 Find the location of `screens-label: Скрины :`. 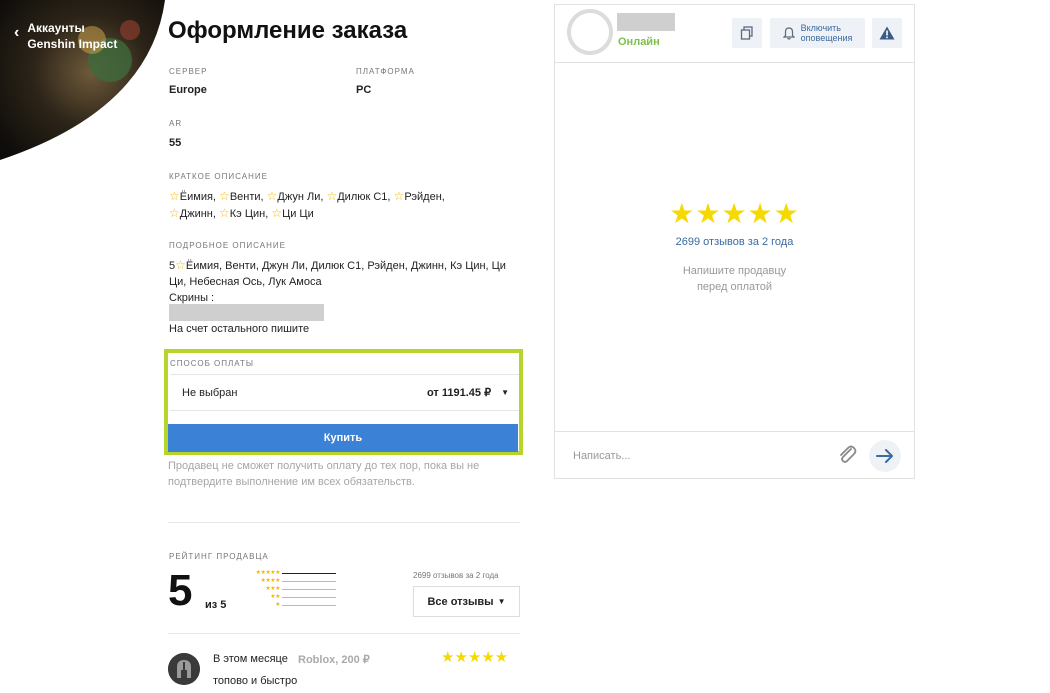

screens-label: Скрины : is located at coordinates (192, 298).